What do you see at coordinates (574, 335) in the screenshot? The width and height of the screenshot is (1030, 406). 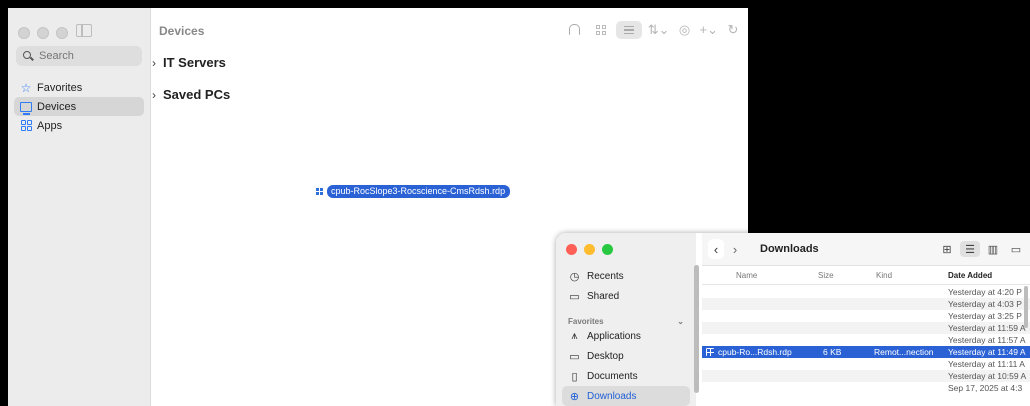 I see `applications-icon: ⩚` at bounding box center [574, 335].